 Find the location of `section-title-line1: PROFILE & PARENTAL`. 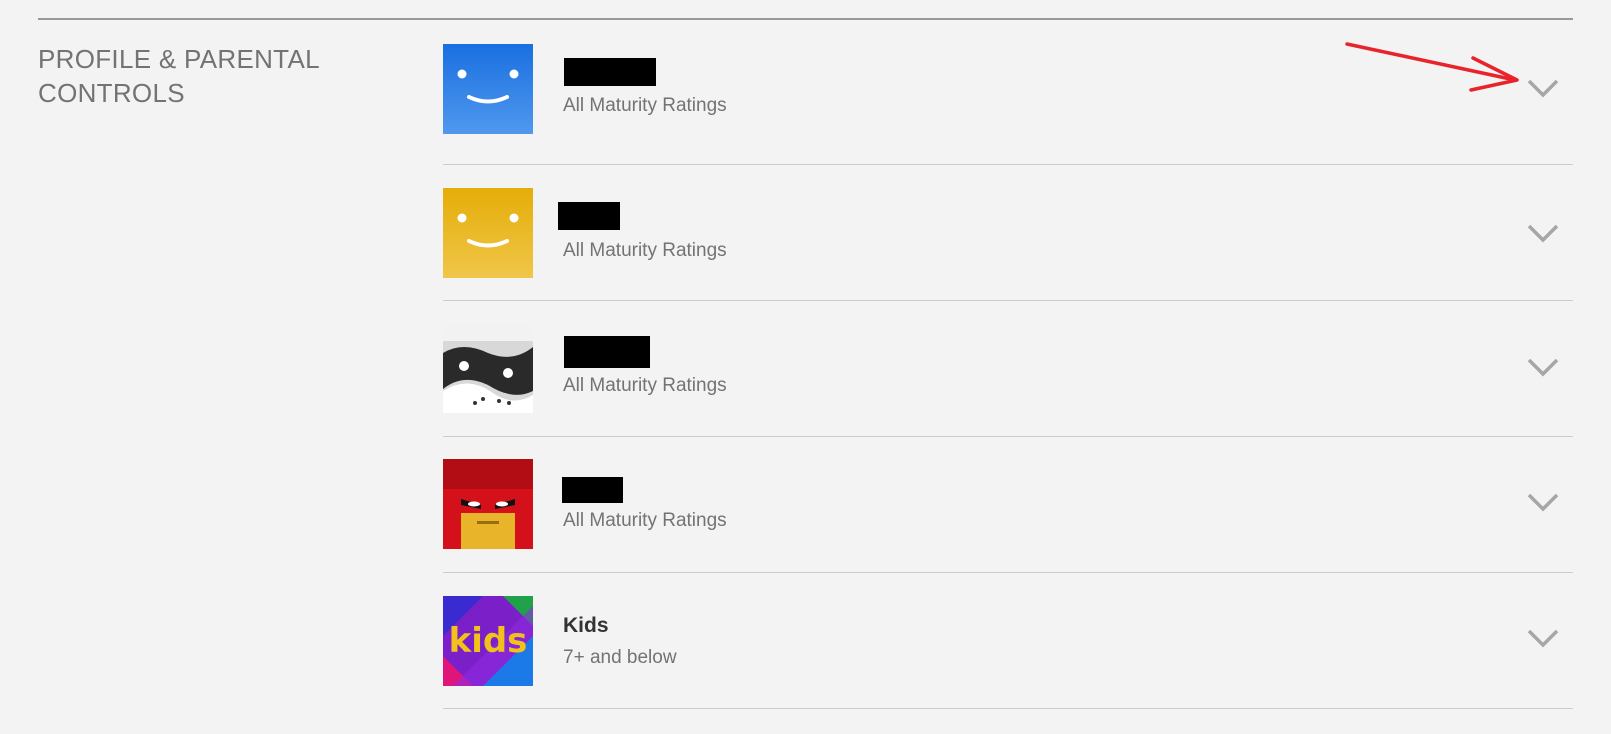

section-title-line1: PROFILE & PARENTAL is located at coordinates (179, 59).